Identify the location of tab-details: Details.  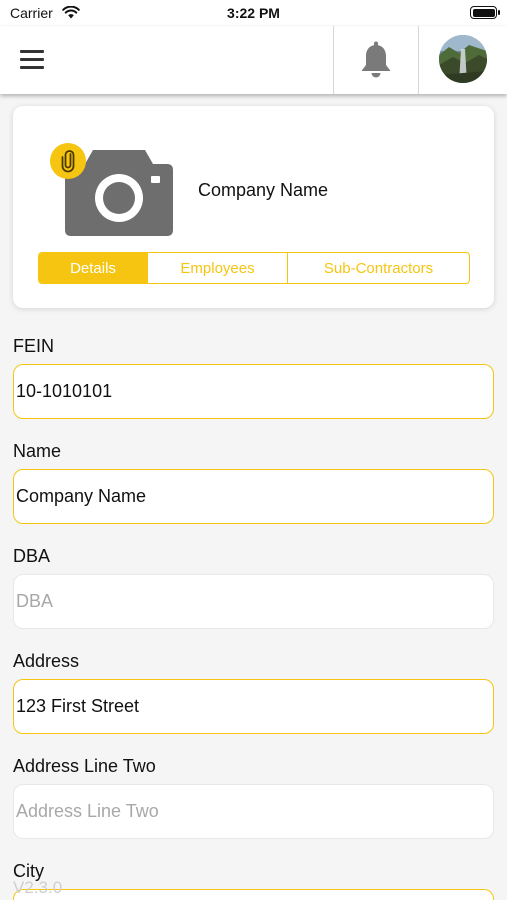
(93, 268).